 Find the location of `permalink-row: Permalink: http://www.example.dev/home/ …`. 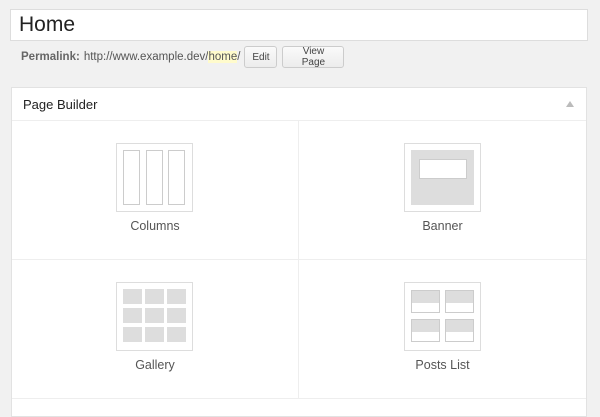

permalink-row: Permalink: http://www.example.dev/home/ … is located at coordinates (183, 57).